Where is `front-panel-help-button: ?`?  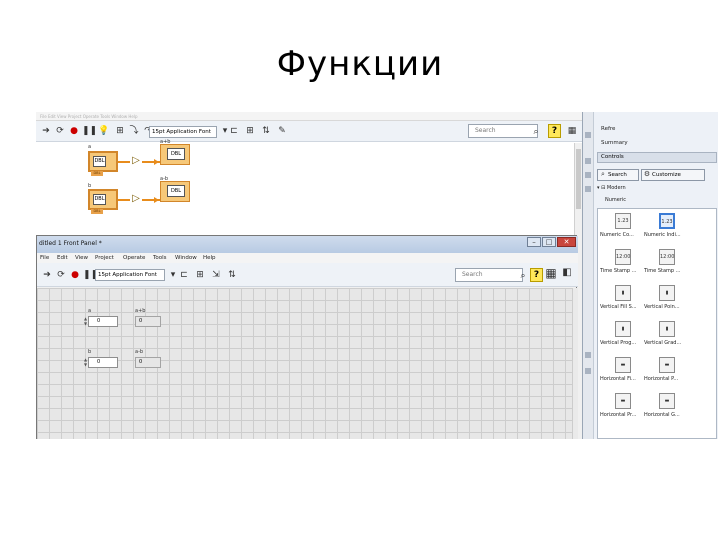
front-panel-help-button: ? is located at coordinates (536, 275).